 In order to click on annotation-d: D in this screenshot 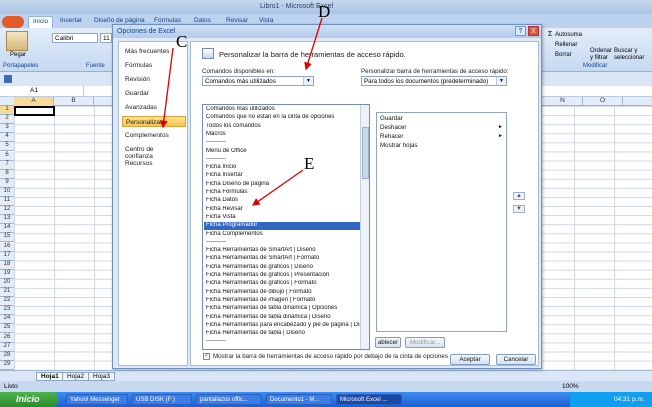, I will do `click(324, 11)`.